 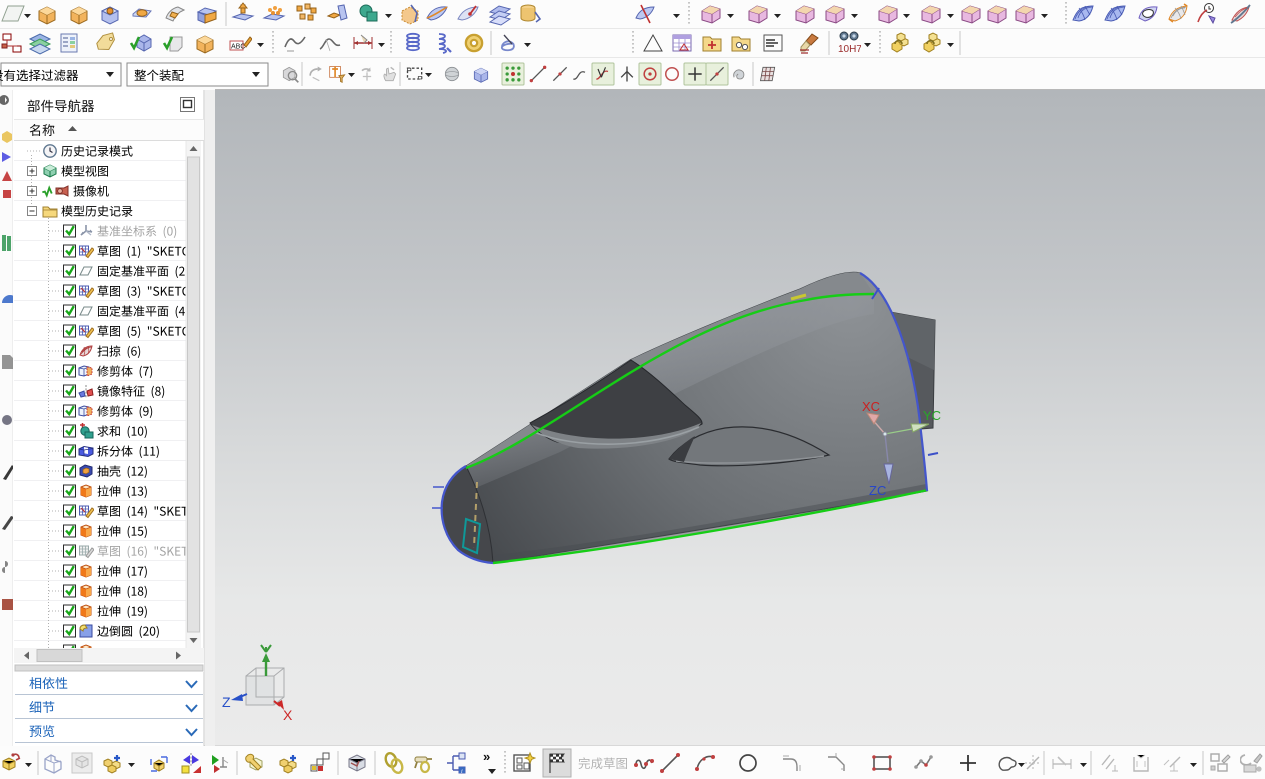 What do you see at coordinates (226, 702) in the screenshot?
I see `svg-text: Z` at bounding box center [226, 702].